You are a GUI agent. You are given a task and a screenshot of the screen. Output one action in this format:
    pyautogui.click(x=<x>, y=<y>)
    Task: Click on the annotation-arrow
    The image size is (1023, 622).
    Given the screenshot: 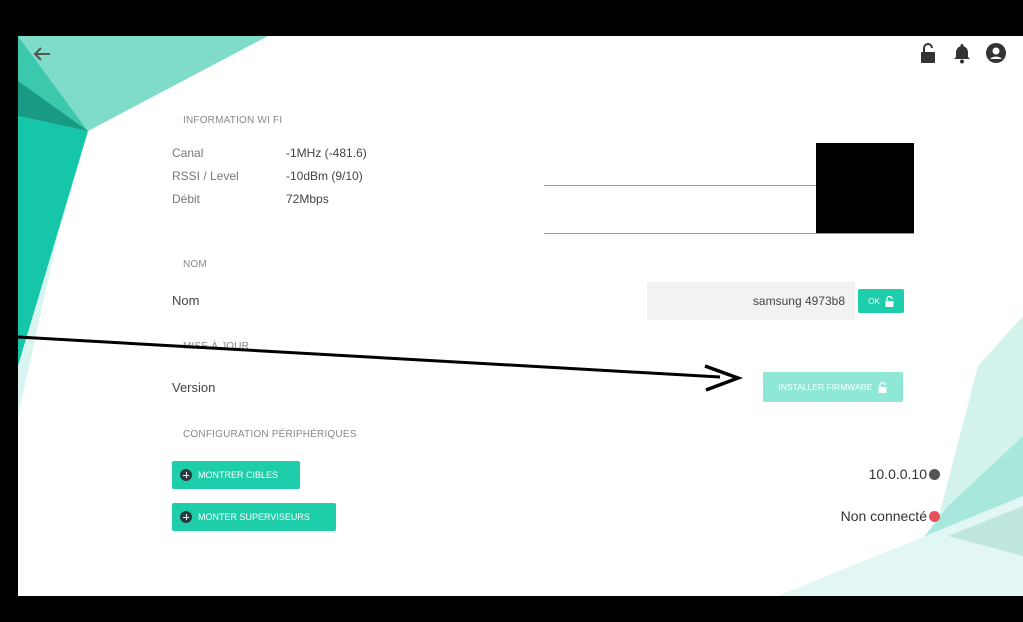 What is the action you would take?
    pyautogui.click(x=372, y=363)
    